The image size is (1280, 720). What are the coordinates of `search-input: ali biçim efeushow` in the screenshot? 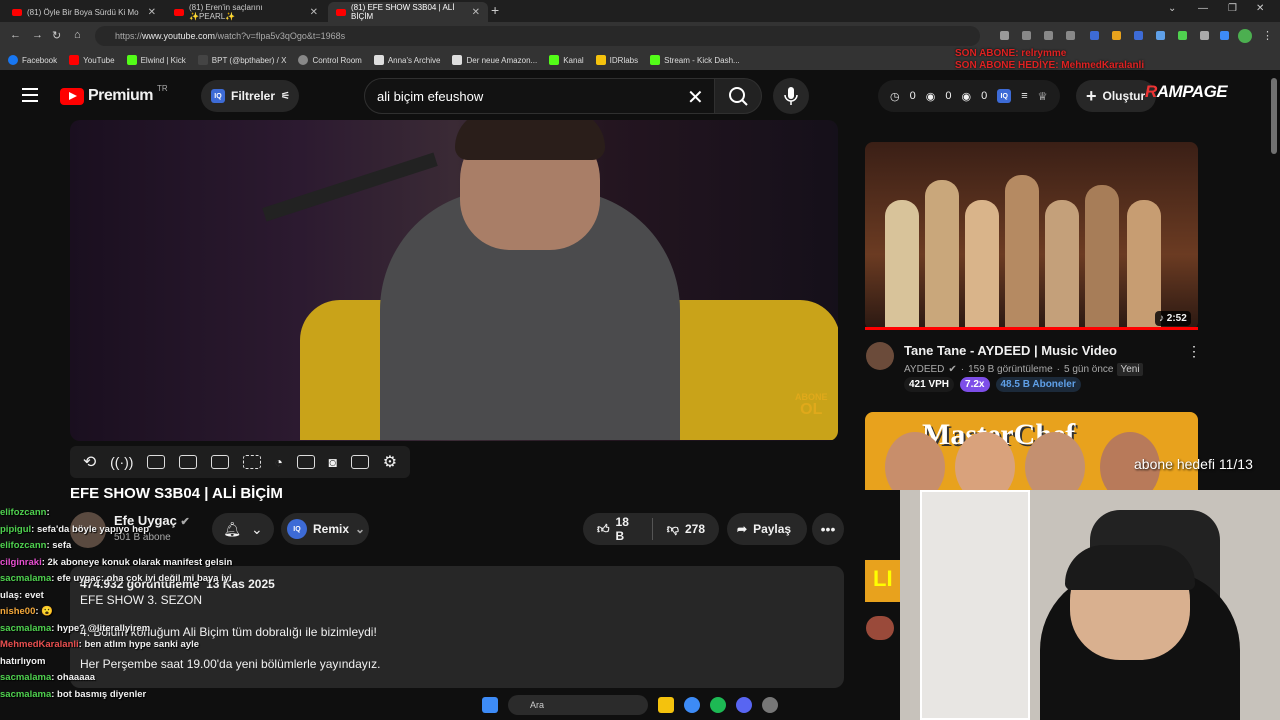 It's located at (539, 96).